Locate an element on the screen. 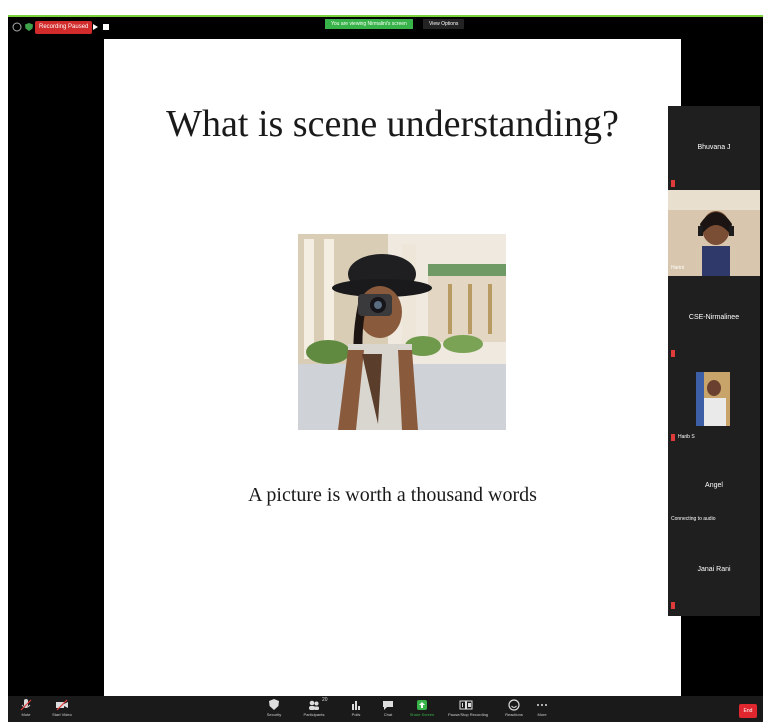 Image resolution: width=763 pixels, height=722 pixels. stop-icon is located at coordinates (106, 27).